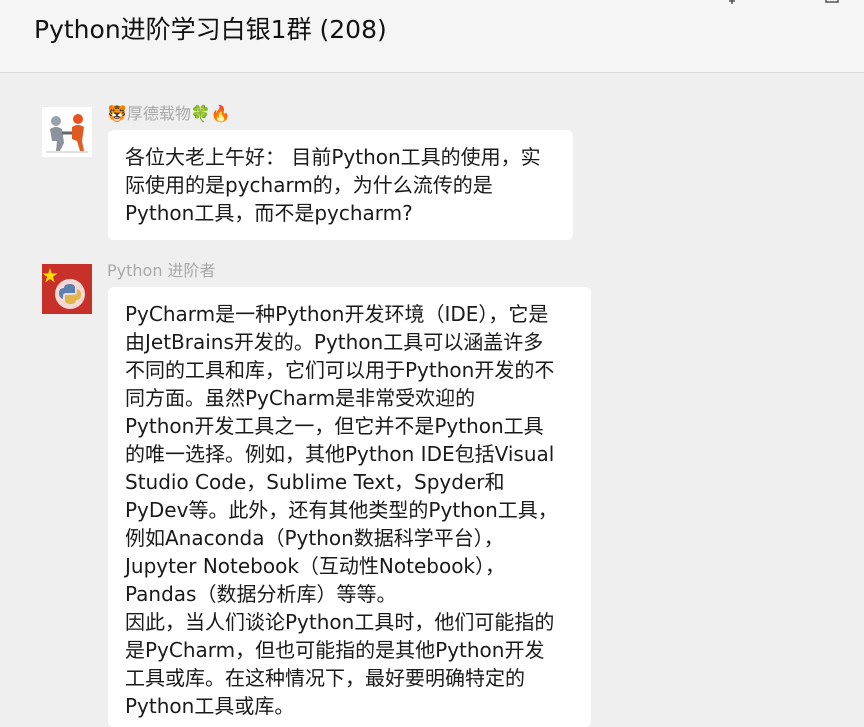 Image resolution: width=864 pixels, height=727 pixels. Describe the element at coordinates (340, 622) in the screenshot. I see `message-line: 因此，当人们谈论Python工具时，他们可能指的` at that location.